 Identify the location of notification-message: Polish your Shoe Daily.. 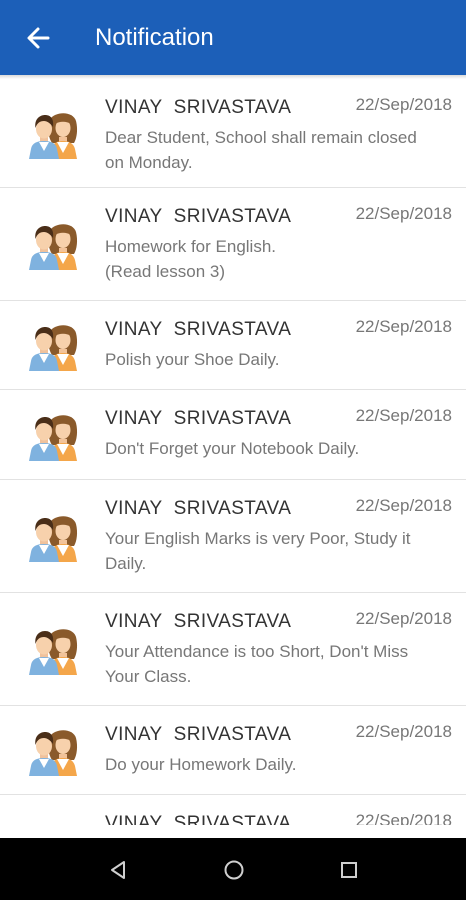
(192, 359).